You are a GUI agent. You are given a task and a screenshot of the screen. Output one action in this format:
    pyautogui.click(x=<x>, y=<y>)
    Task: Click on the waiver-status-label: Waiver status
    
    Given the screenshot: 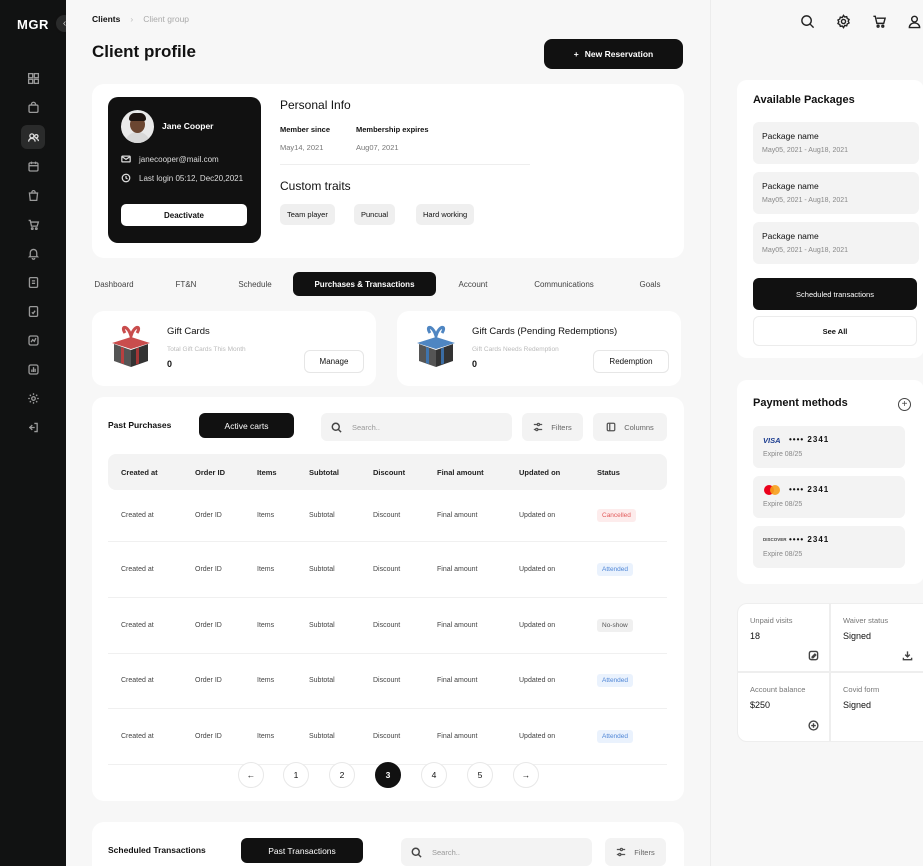 What is the action you would take?
    pyautogui.click(x=866, y=620)
    